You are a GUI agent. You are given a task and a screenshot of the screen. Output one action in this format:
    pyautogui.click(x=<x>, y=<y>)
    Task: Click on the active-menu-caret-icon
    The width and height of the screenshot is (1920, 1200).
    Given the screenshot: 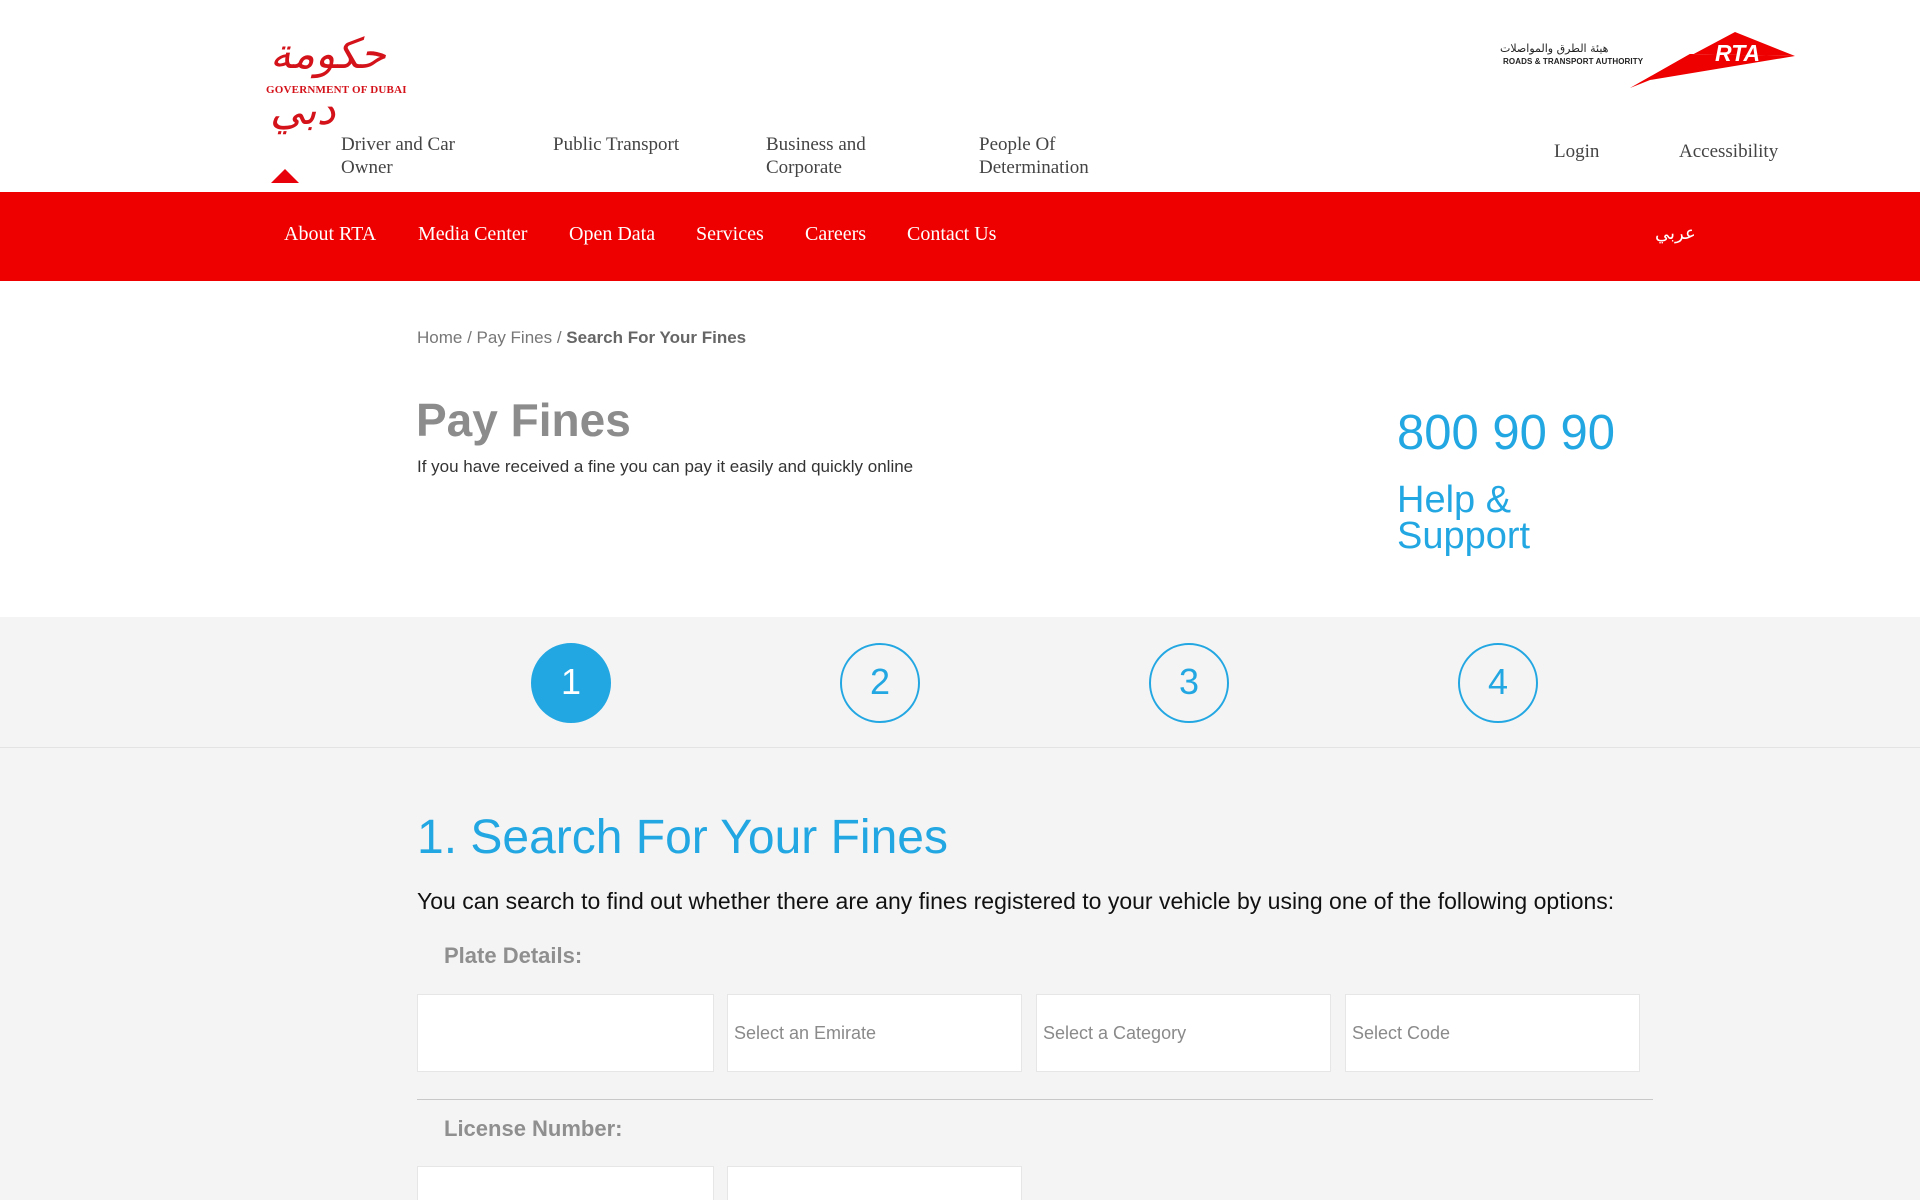 What is the action you would take?
    pyautogui.click(x=285, y=176)
    